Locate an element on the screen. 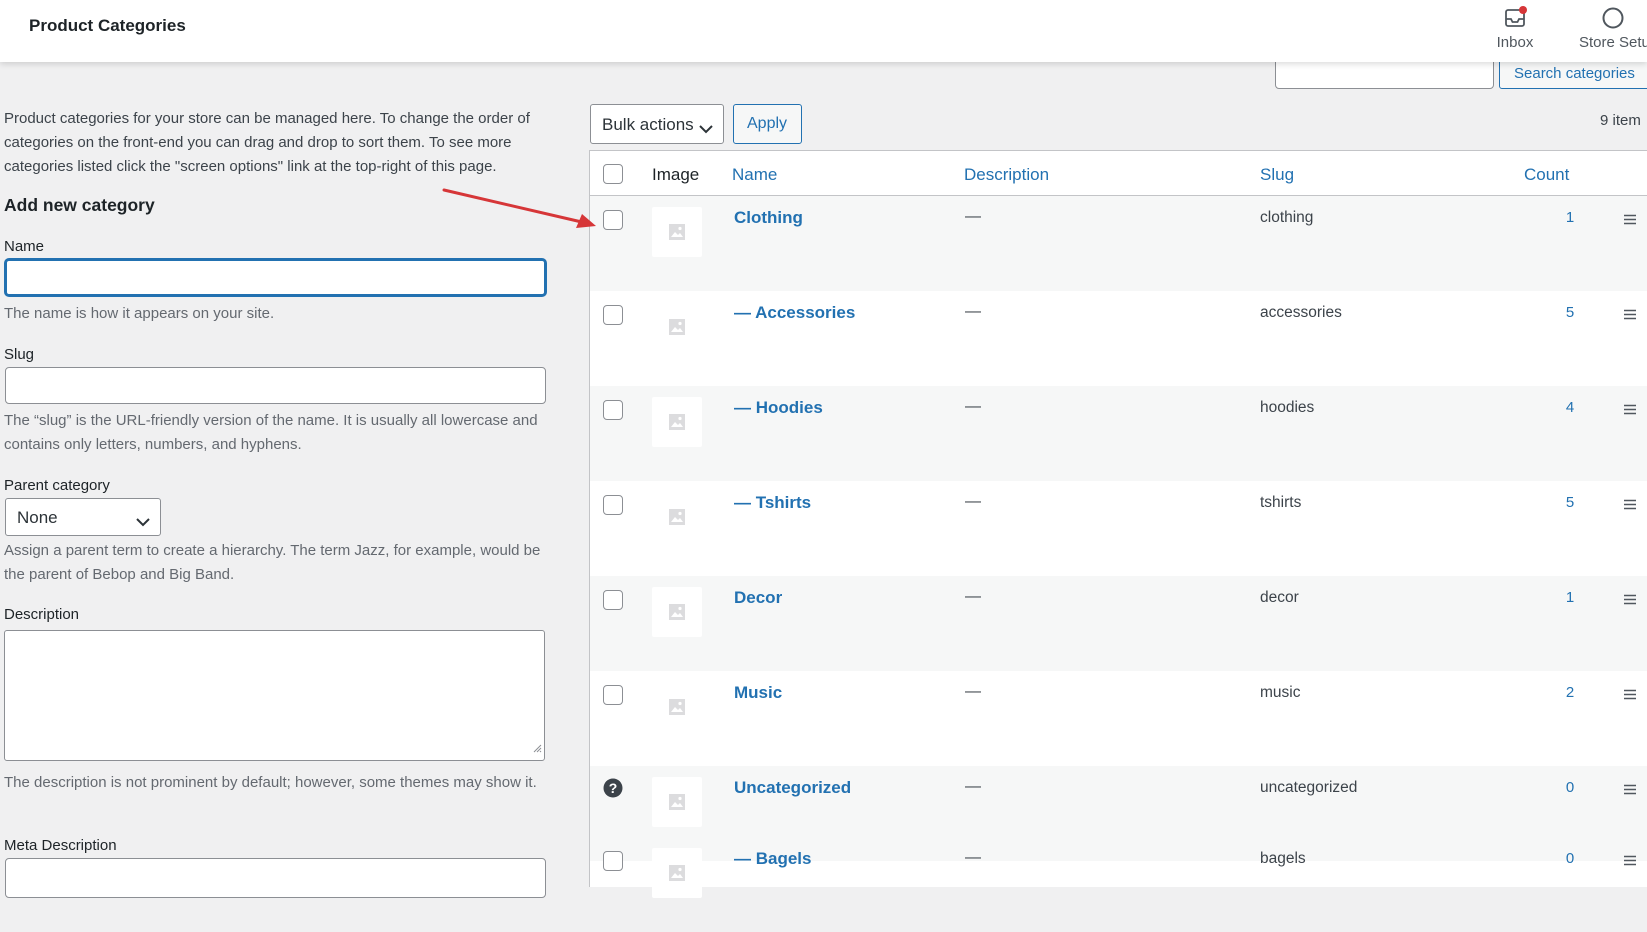 The image size is (1647, 932). category-name-link: Decor is located at coordinates (758, 598).